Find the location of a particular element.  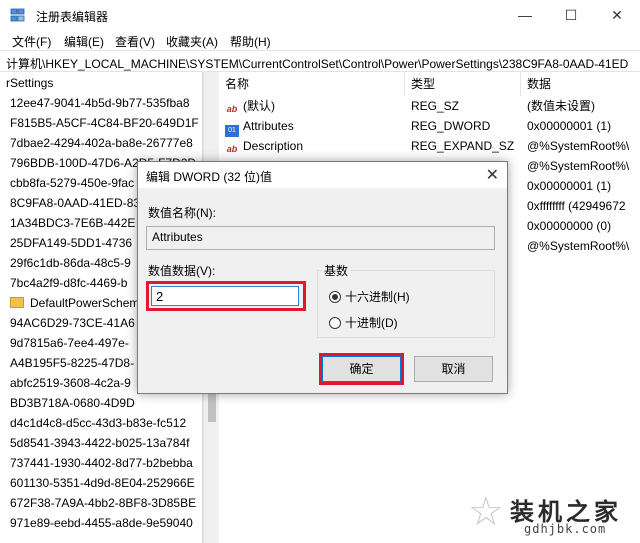

tree-item: abfc2519-3608-4c2a-9 is located at coordinates (70, 383).